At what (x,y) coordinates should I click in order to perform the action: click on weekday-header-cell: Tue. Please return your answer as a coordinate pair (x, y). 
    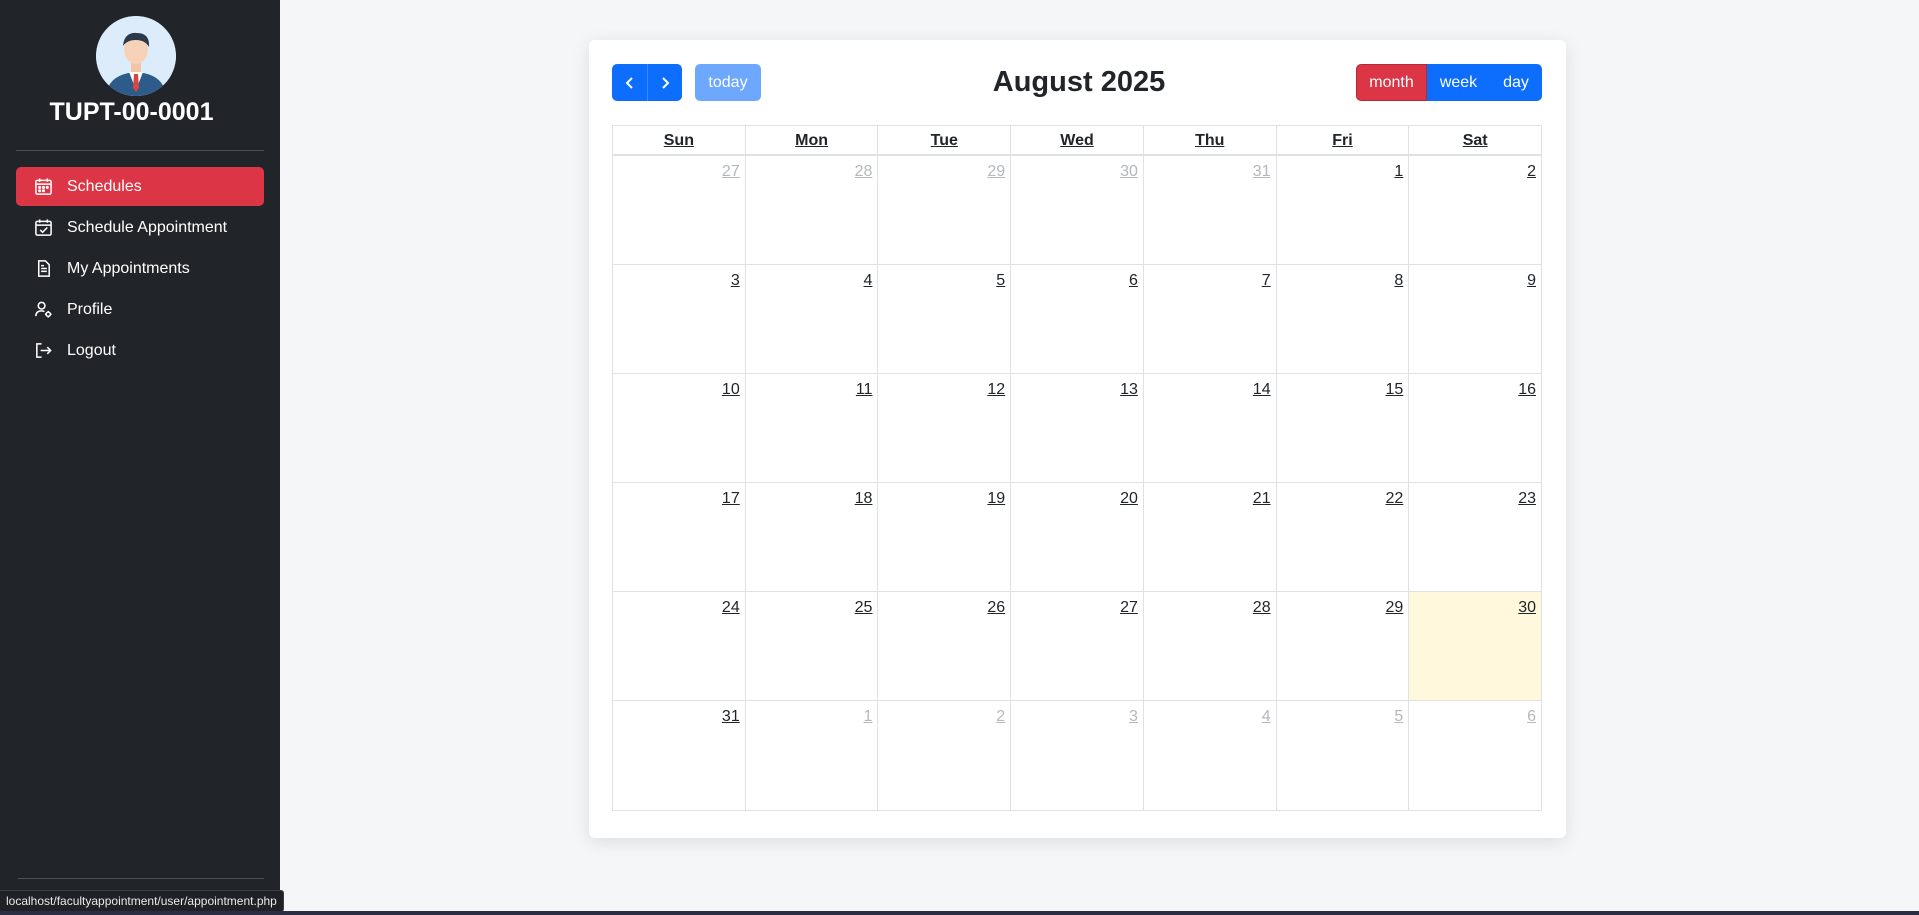
    Looking at the image, I should click on (945, 140).